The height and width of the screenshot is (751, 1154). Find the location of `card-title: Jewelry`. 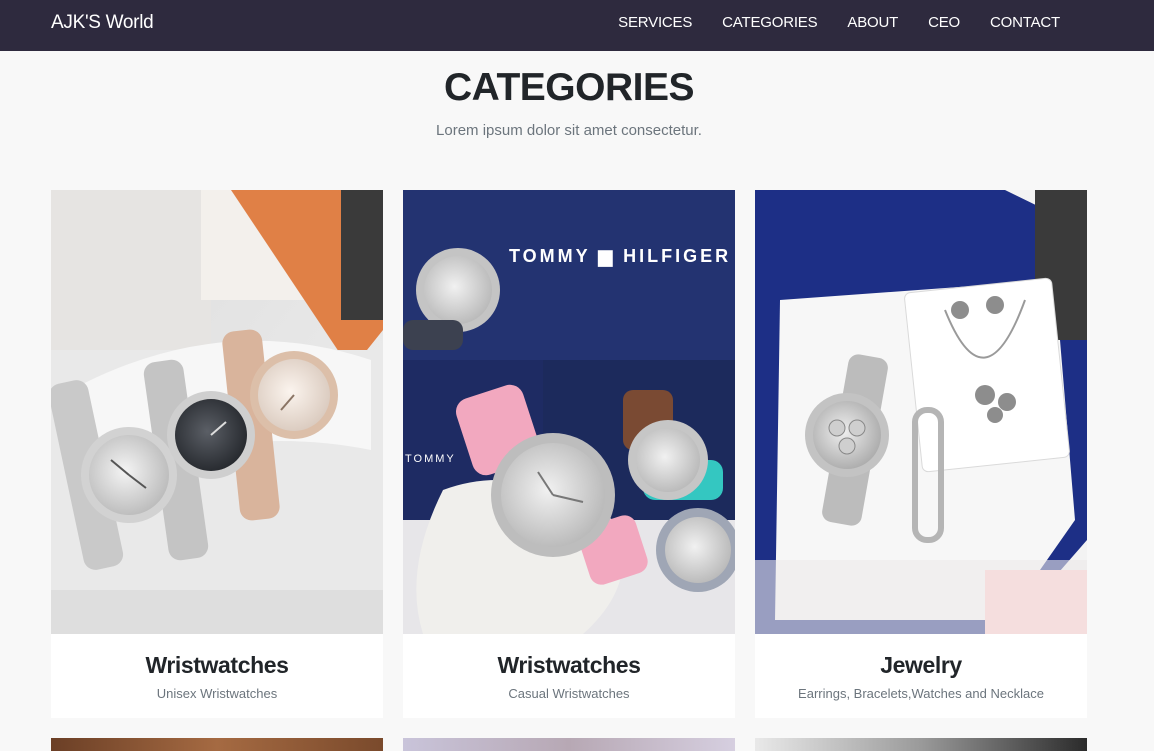

card-title: Jewelry is located at coordinates (921, 665).